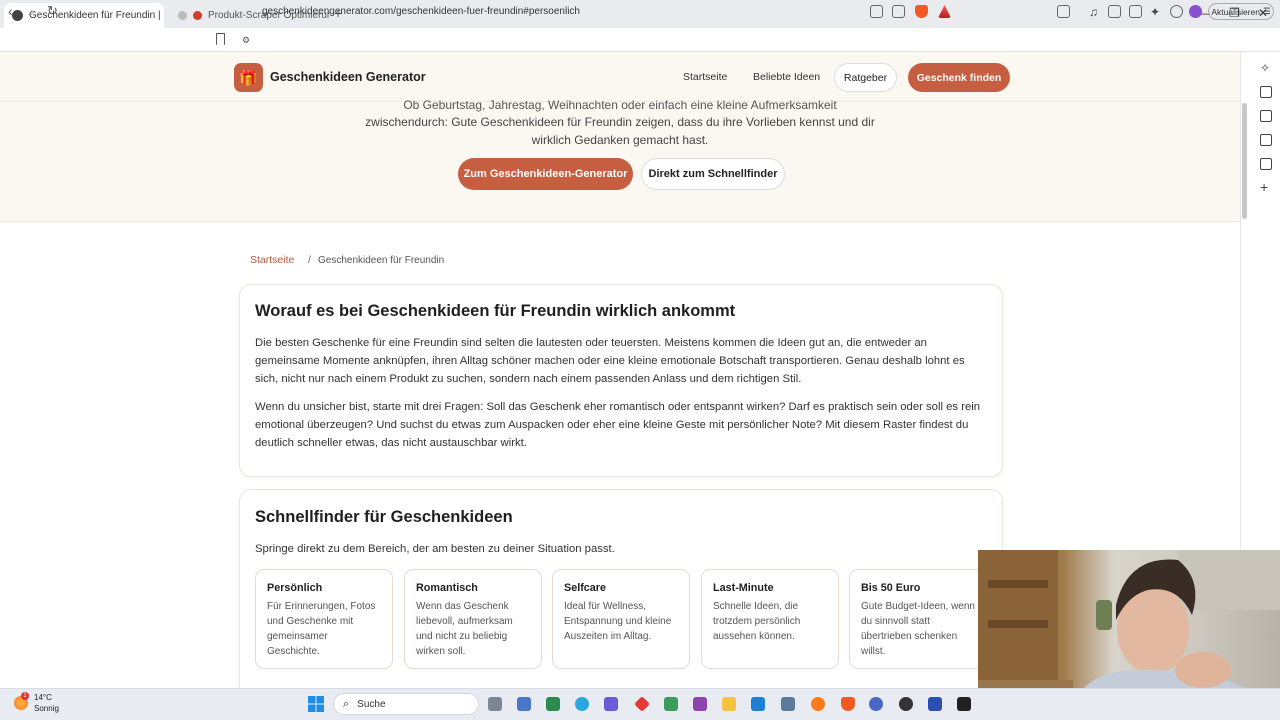 Image resolution: width=1280 pixels, height=720 pixels. I want to click on firefox-icon, so click(818, 704).